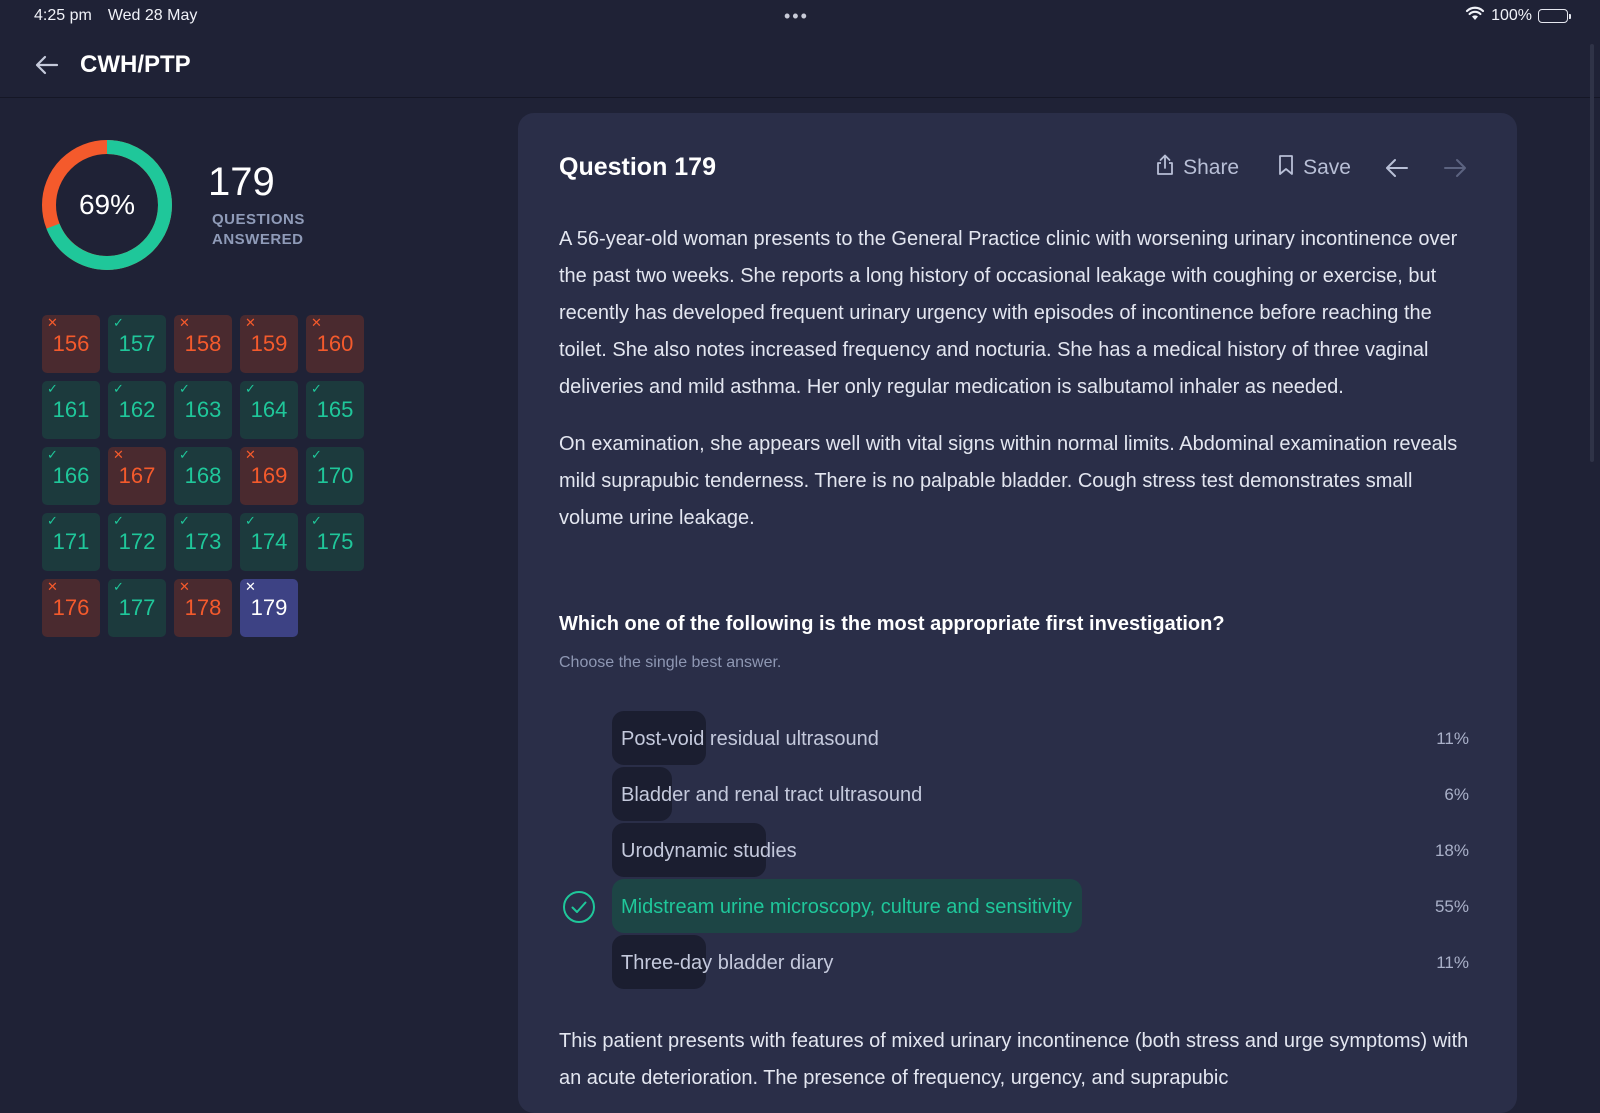 The image size is (1600, 1113). What do you see at coordinates (258, 239) in the screenshot?
I see `answered-label-line2: ANSWERED` at bounding box center [258, 239].